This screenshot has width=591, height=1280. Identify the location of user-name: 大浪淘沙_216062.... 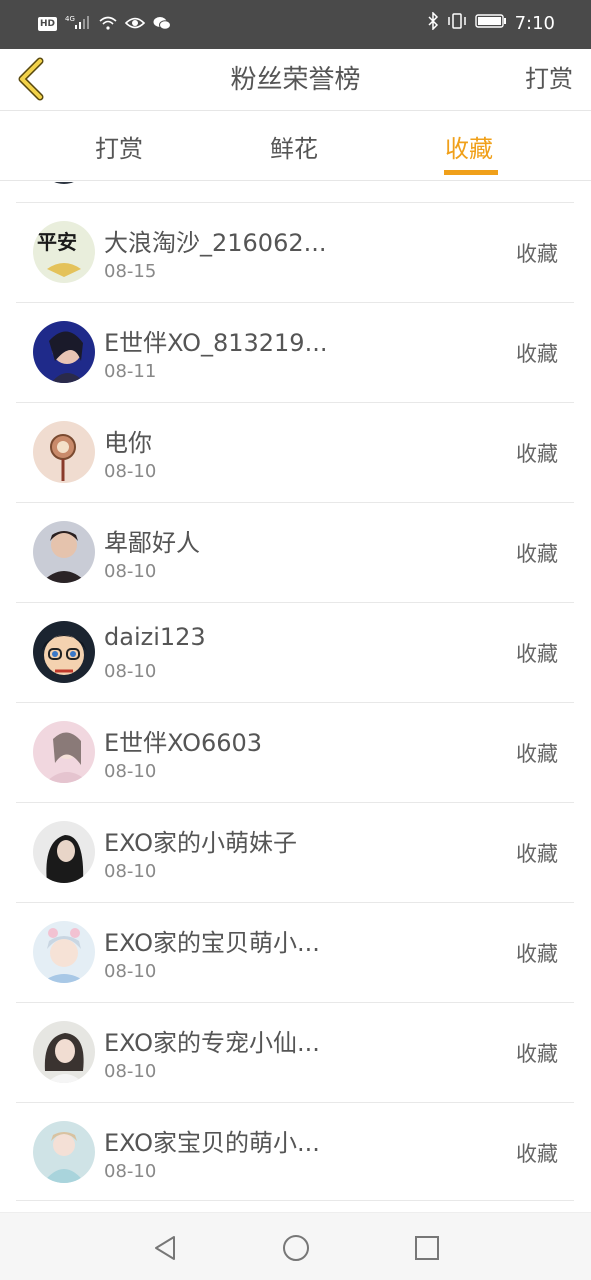
(215, 243).